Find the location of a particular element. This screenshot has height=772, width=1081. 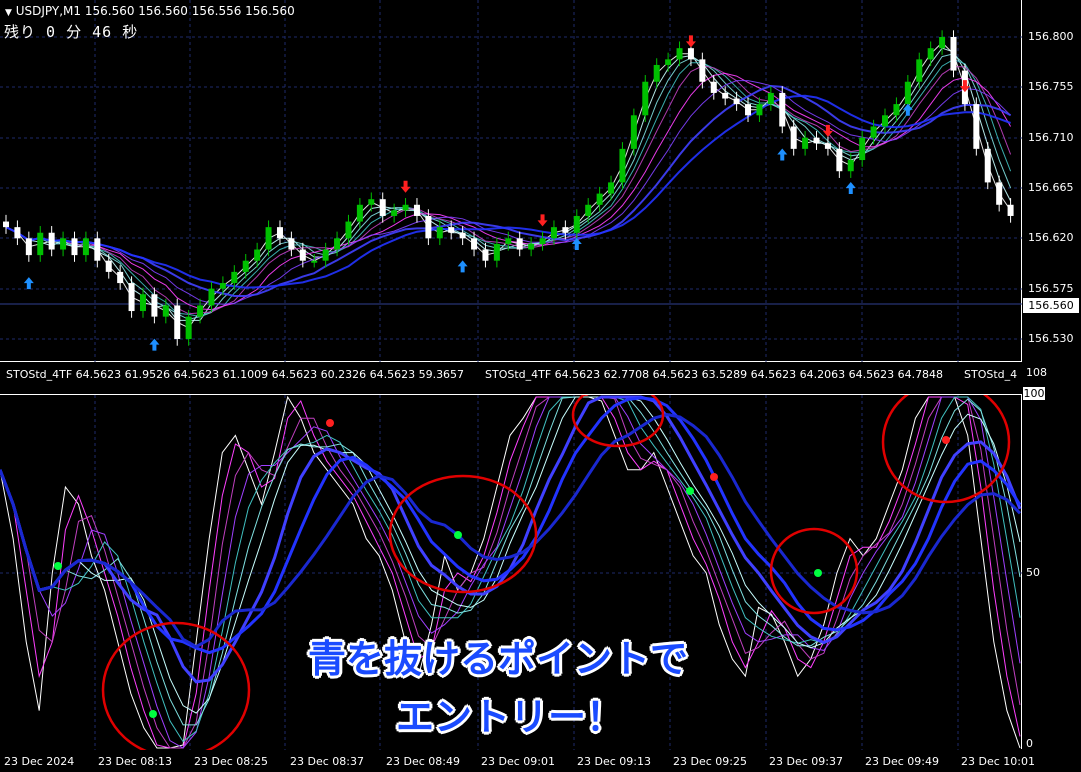

time-label: 23 Dec 09:13 is located at coordinates (614, 761).